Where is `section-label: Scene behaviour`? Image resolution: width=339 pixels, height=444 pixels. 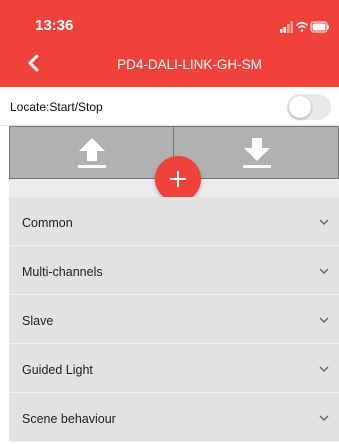
section-label: Scene behaviour is located at coordinates (69, 419).